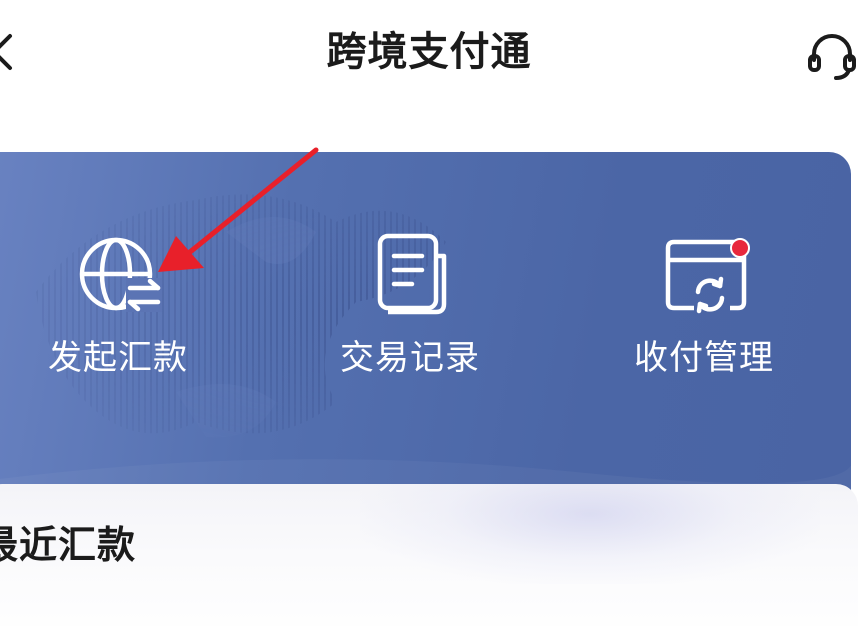 This screenshot has height=626, width=858. I want to click on globe-transfer-icon, so click(120, 274).